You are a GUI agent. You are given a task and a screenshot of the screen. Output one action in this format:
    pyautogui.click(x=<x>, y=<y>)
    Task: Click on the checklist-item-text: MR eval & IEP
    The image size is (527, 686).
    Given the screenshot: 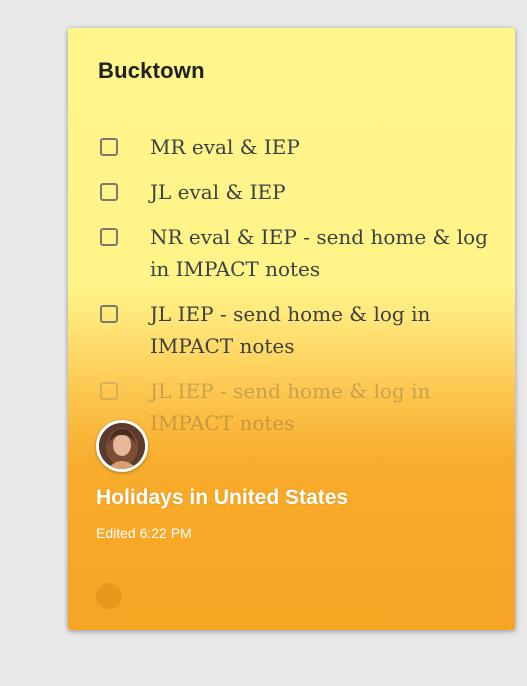 What is the action you would take?
    pyautogui.click(x=225, y=147)
    